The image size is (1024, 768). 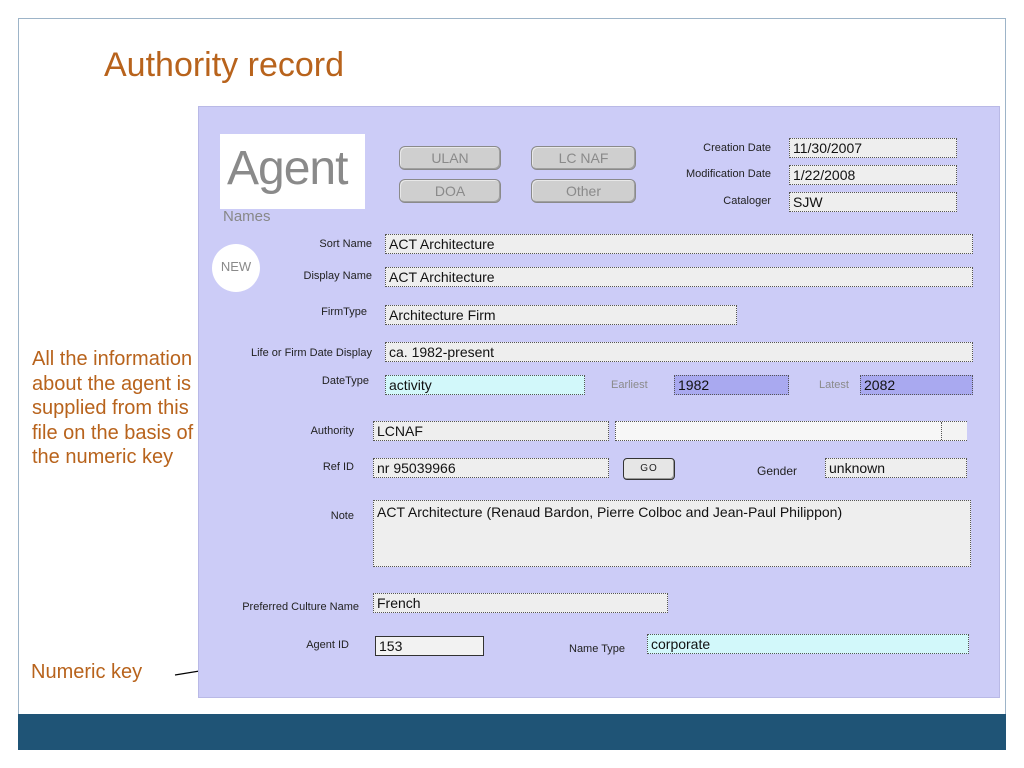 I want to click on name-type-label: Name Type, so click(x=597, y=649).